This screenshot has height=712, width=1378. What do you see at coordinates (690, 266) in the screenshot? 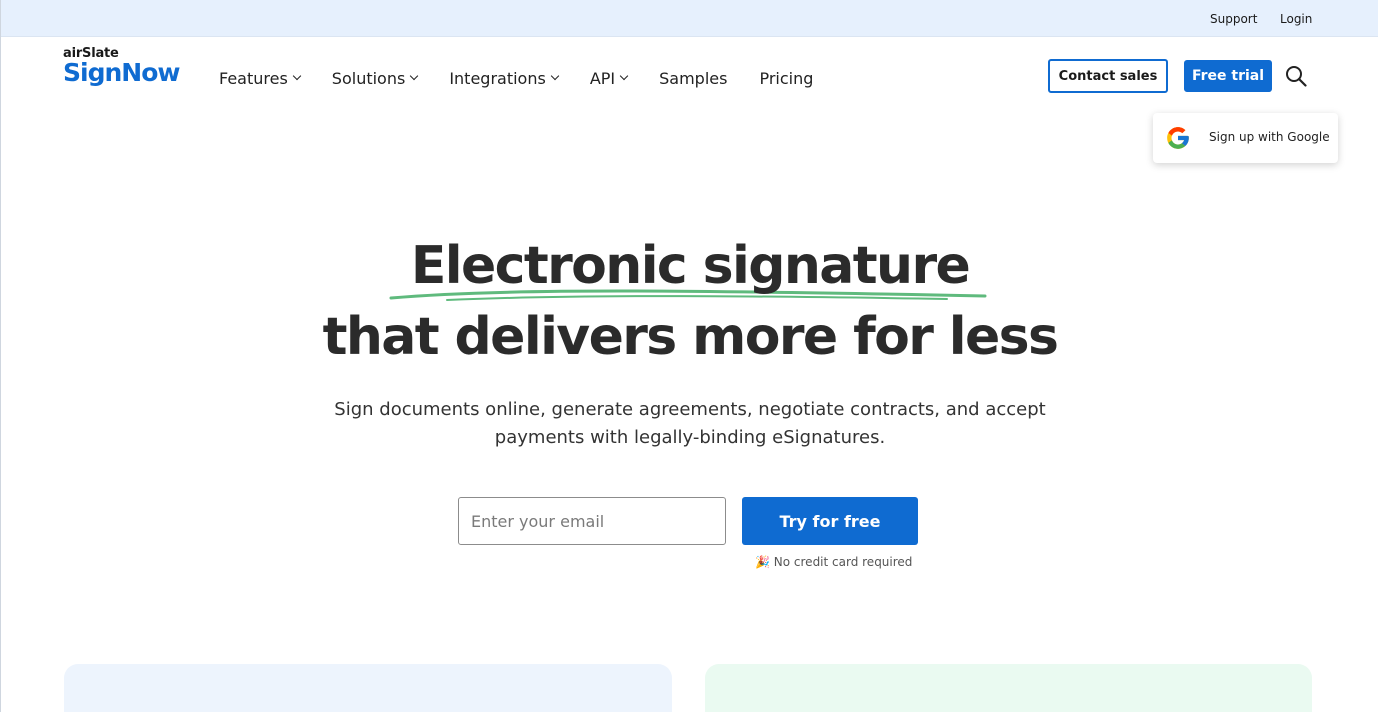
I see `hero-title-line1: Electronic signature` at bounding box center [690, 266].